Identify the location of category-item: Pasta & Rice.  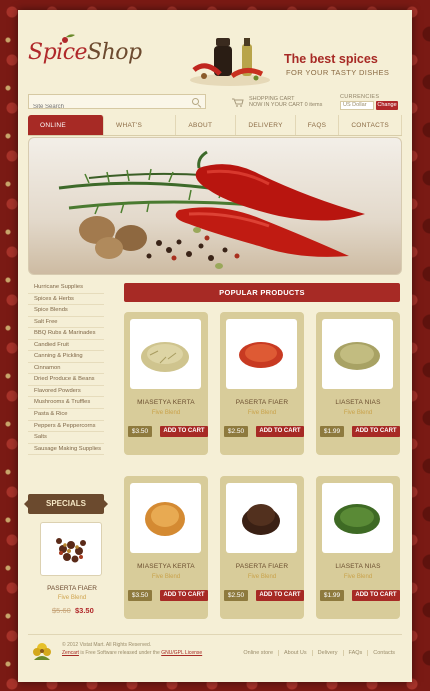
(66, 415).